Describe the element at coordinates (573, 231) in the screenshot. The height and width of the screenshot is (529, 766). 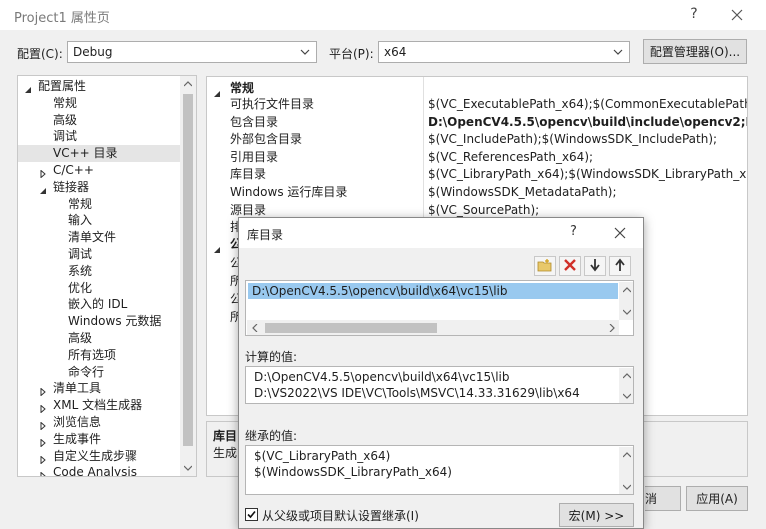
I see `dialog-help-button: ?` at that location.